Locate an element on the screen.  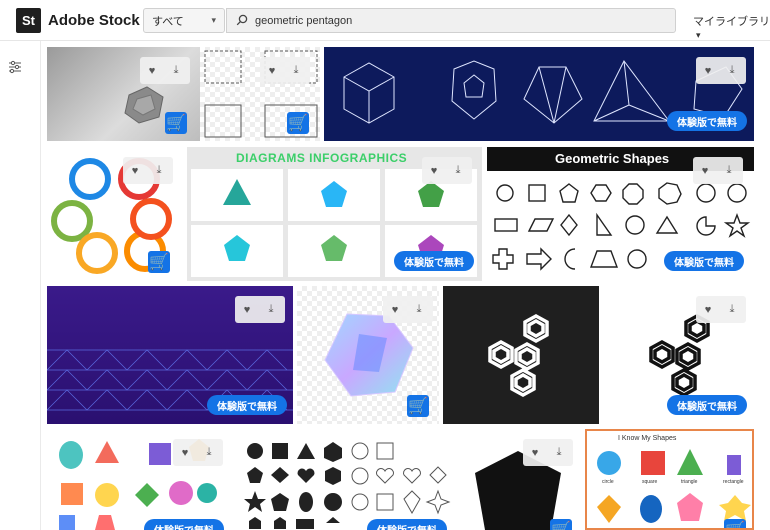
image-tile-white-hexagons is located at coordinates (521, 355).